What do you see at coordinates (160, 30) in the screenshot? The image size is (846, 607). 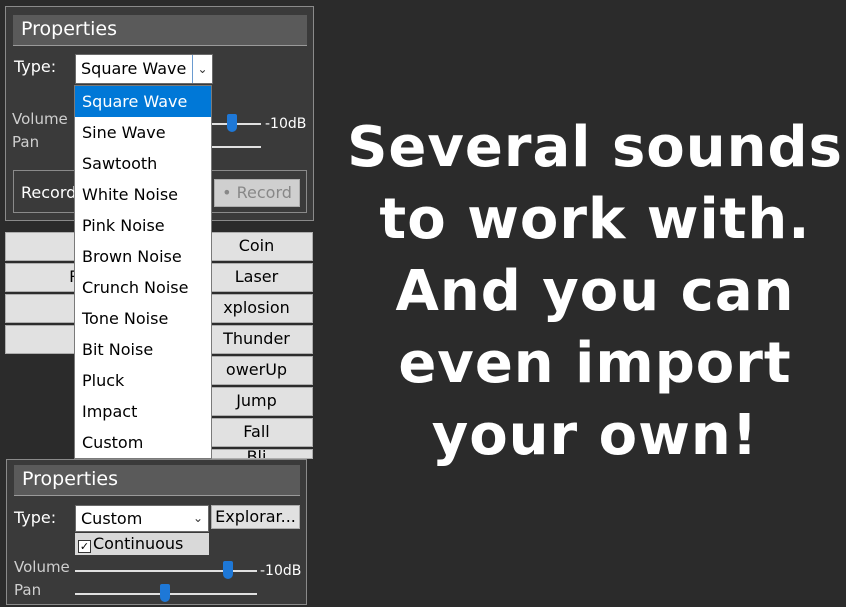 I see `top-properties-header: Properties` at bounding box center [160, 30].